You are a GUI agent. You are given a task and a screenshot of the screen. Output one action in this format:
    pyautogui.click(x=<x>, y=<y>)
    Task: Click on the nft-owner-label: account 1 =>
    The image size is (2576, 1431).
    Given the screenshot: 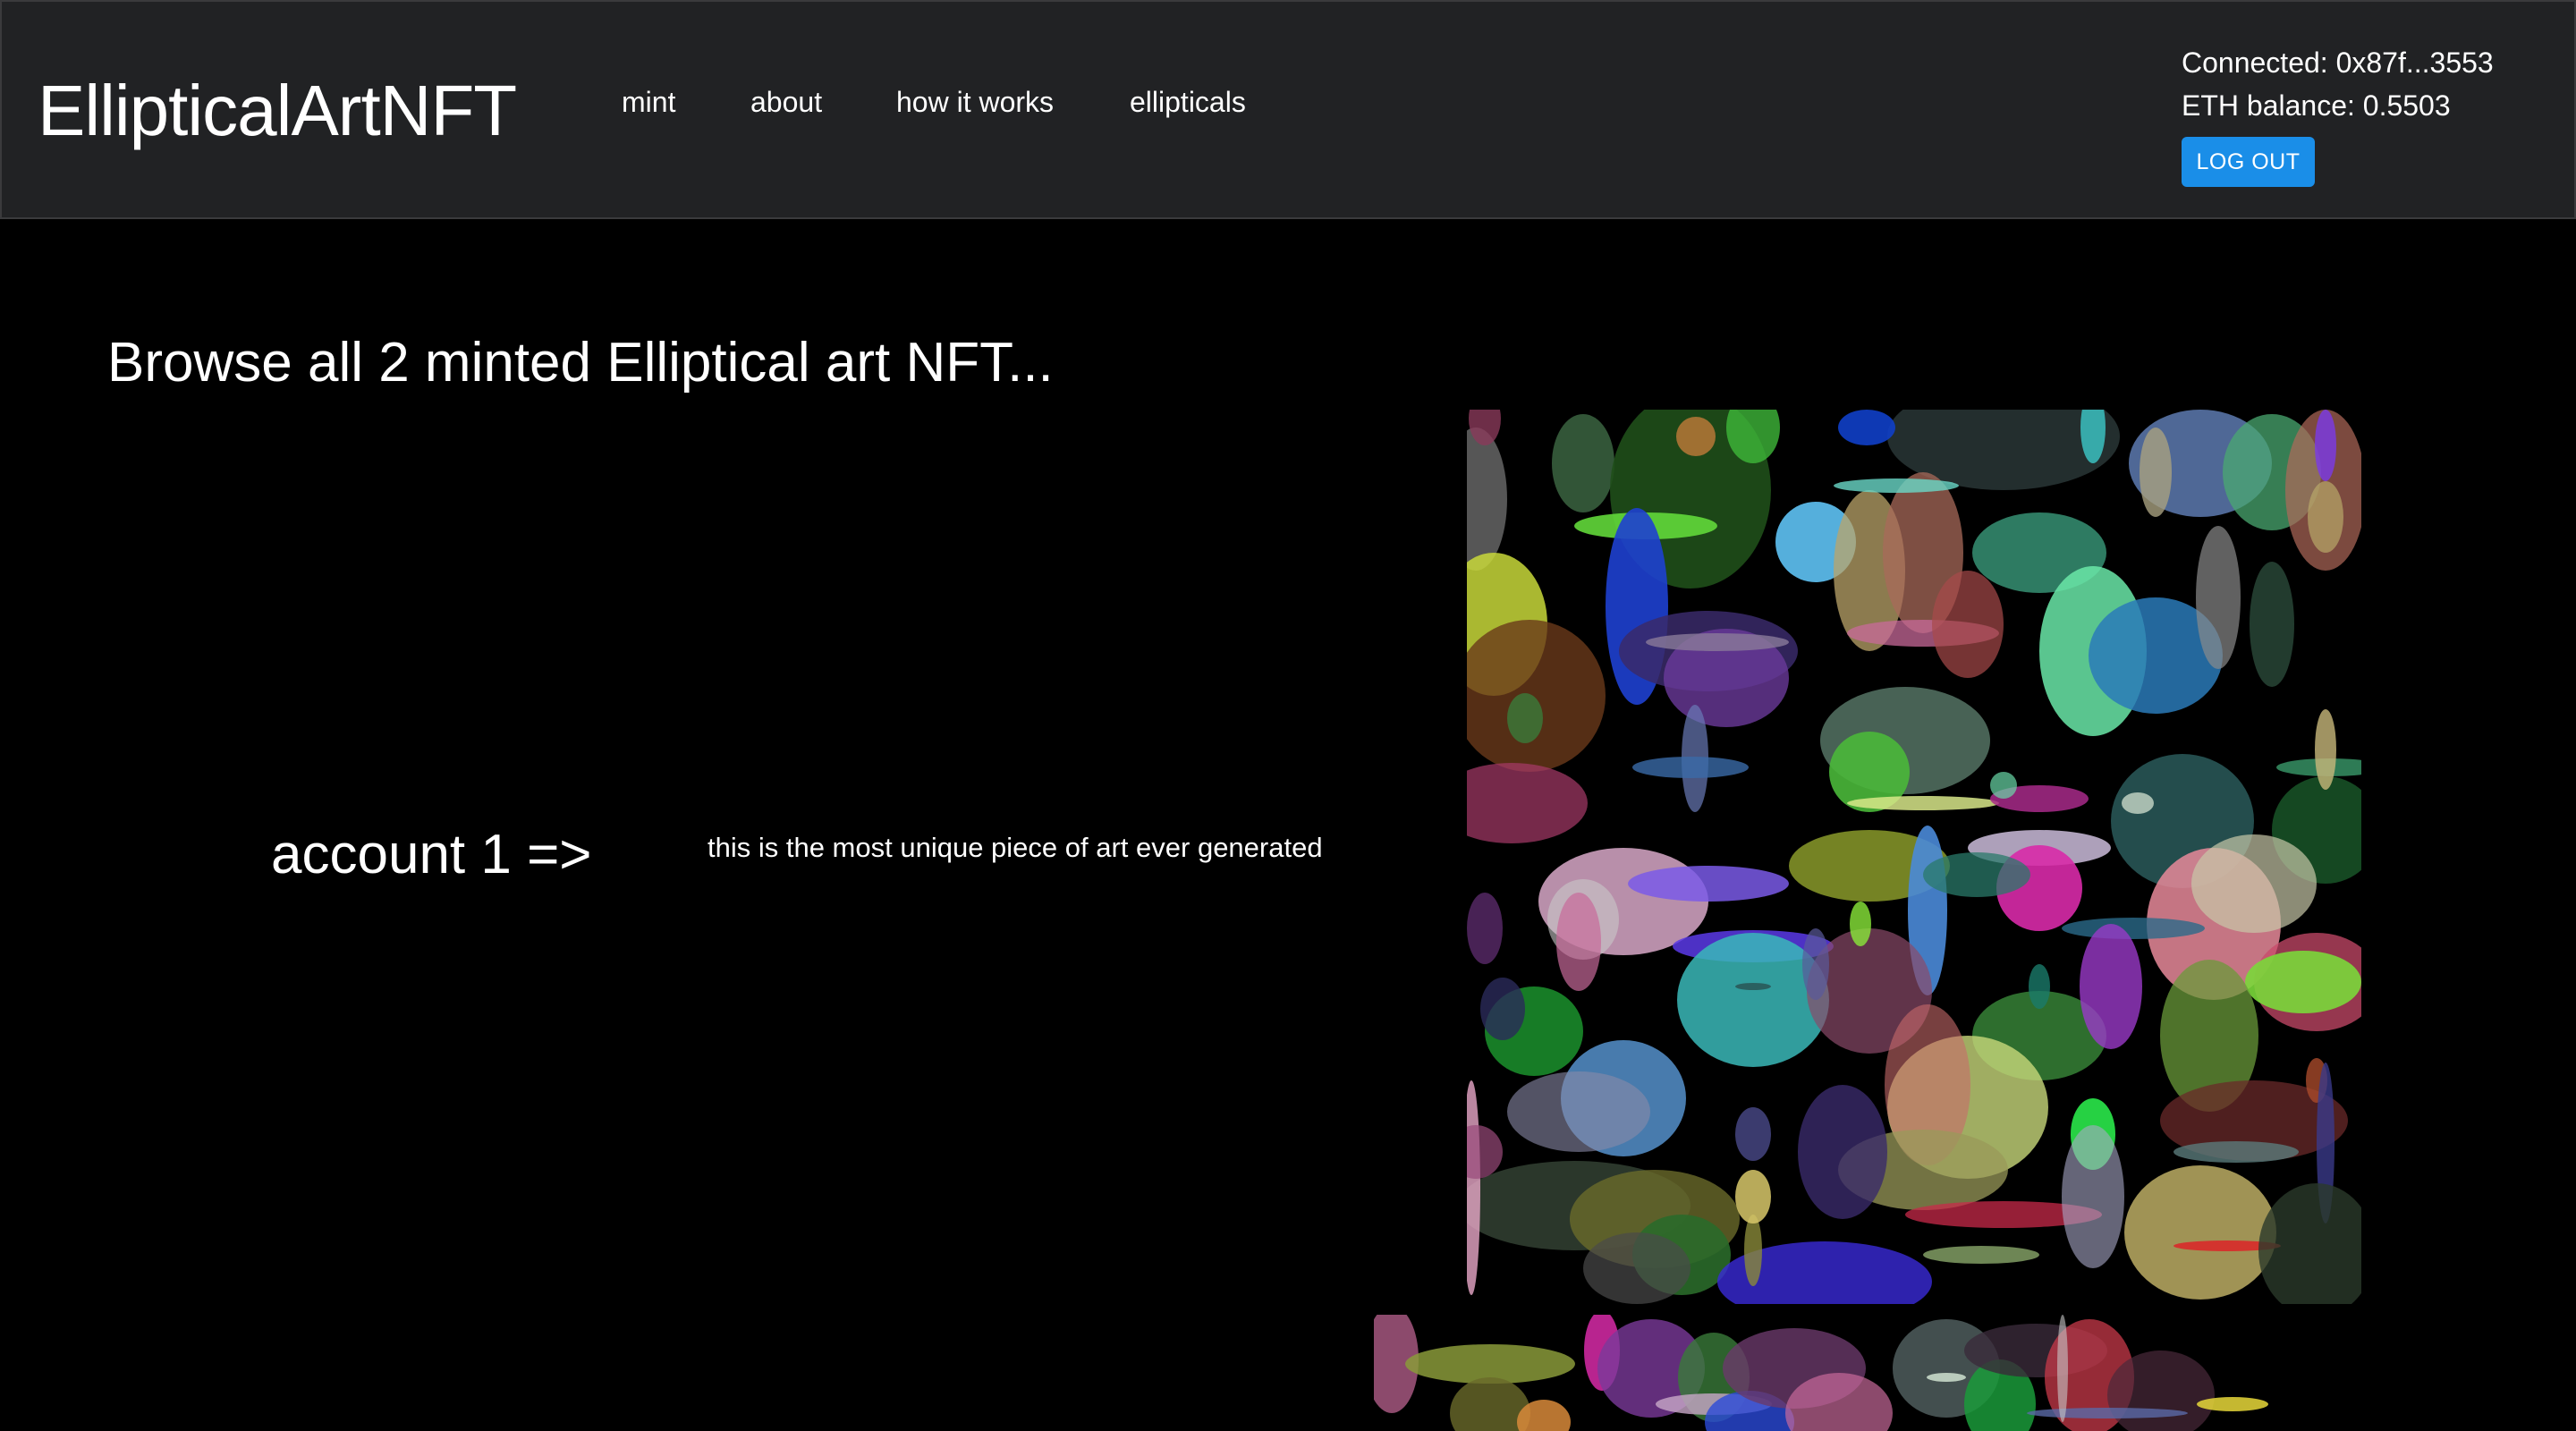 What is the action you would take?
    pyautogui.click(x=431, y=855)
    